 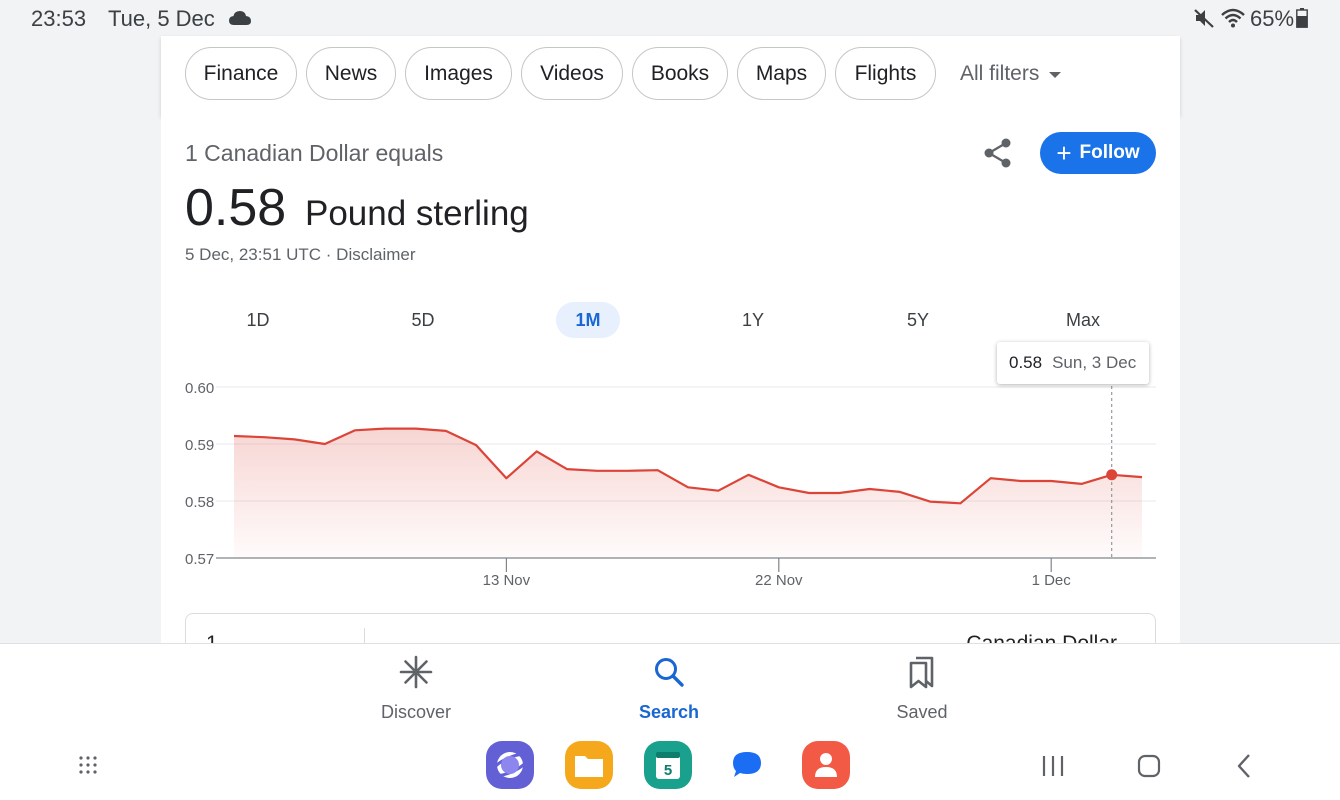 I want to click on caret-down-icon, so click(x=1055, y=75).